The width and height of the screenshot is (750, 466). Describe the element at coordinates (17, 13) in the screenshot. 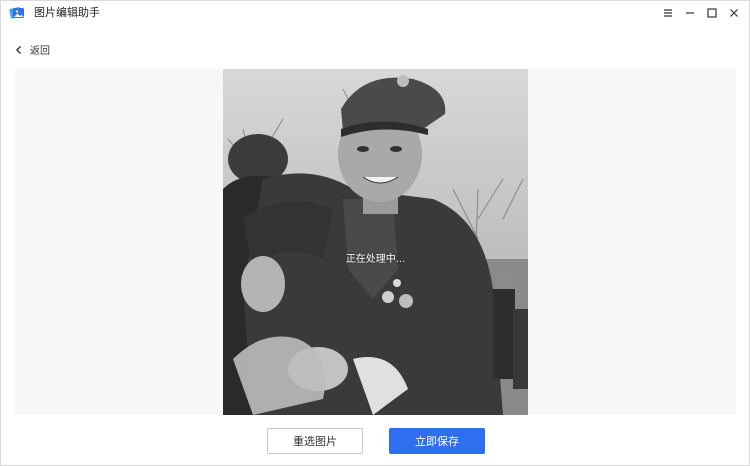

I see `image-editor-app-icon` at that location.